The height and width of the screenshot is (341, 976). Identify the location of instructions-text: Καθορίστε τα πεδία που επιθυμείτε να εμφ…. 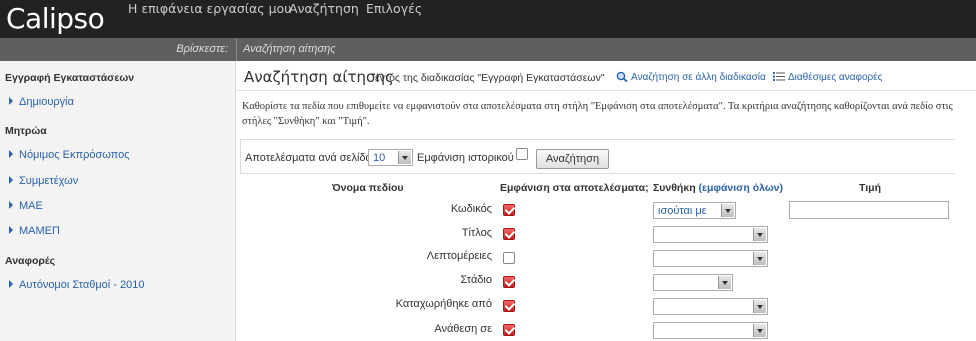
(597, 114).